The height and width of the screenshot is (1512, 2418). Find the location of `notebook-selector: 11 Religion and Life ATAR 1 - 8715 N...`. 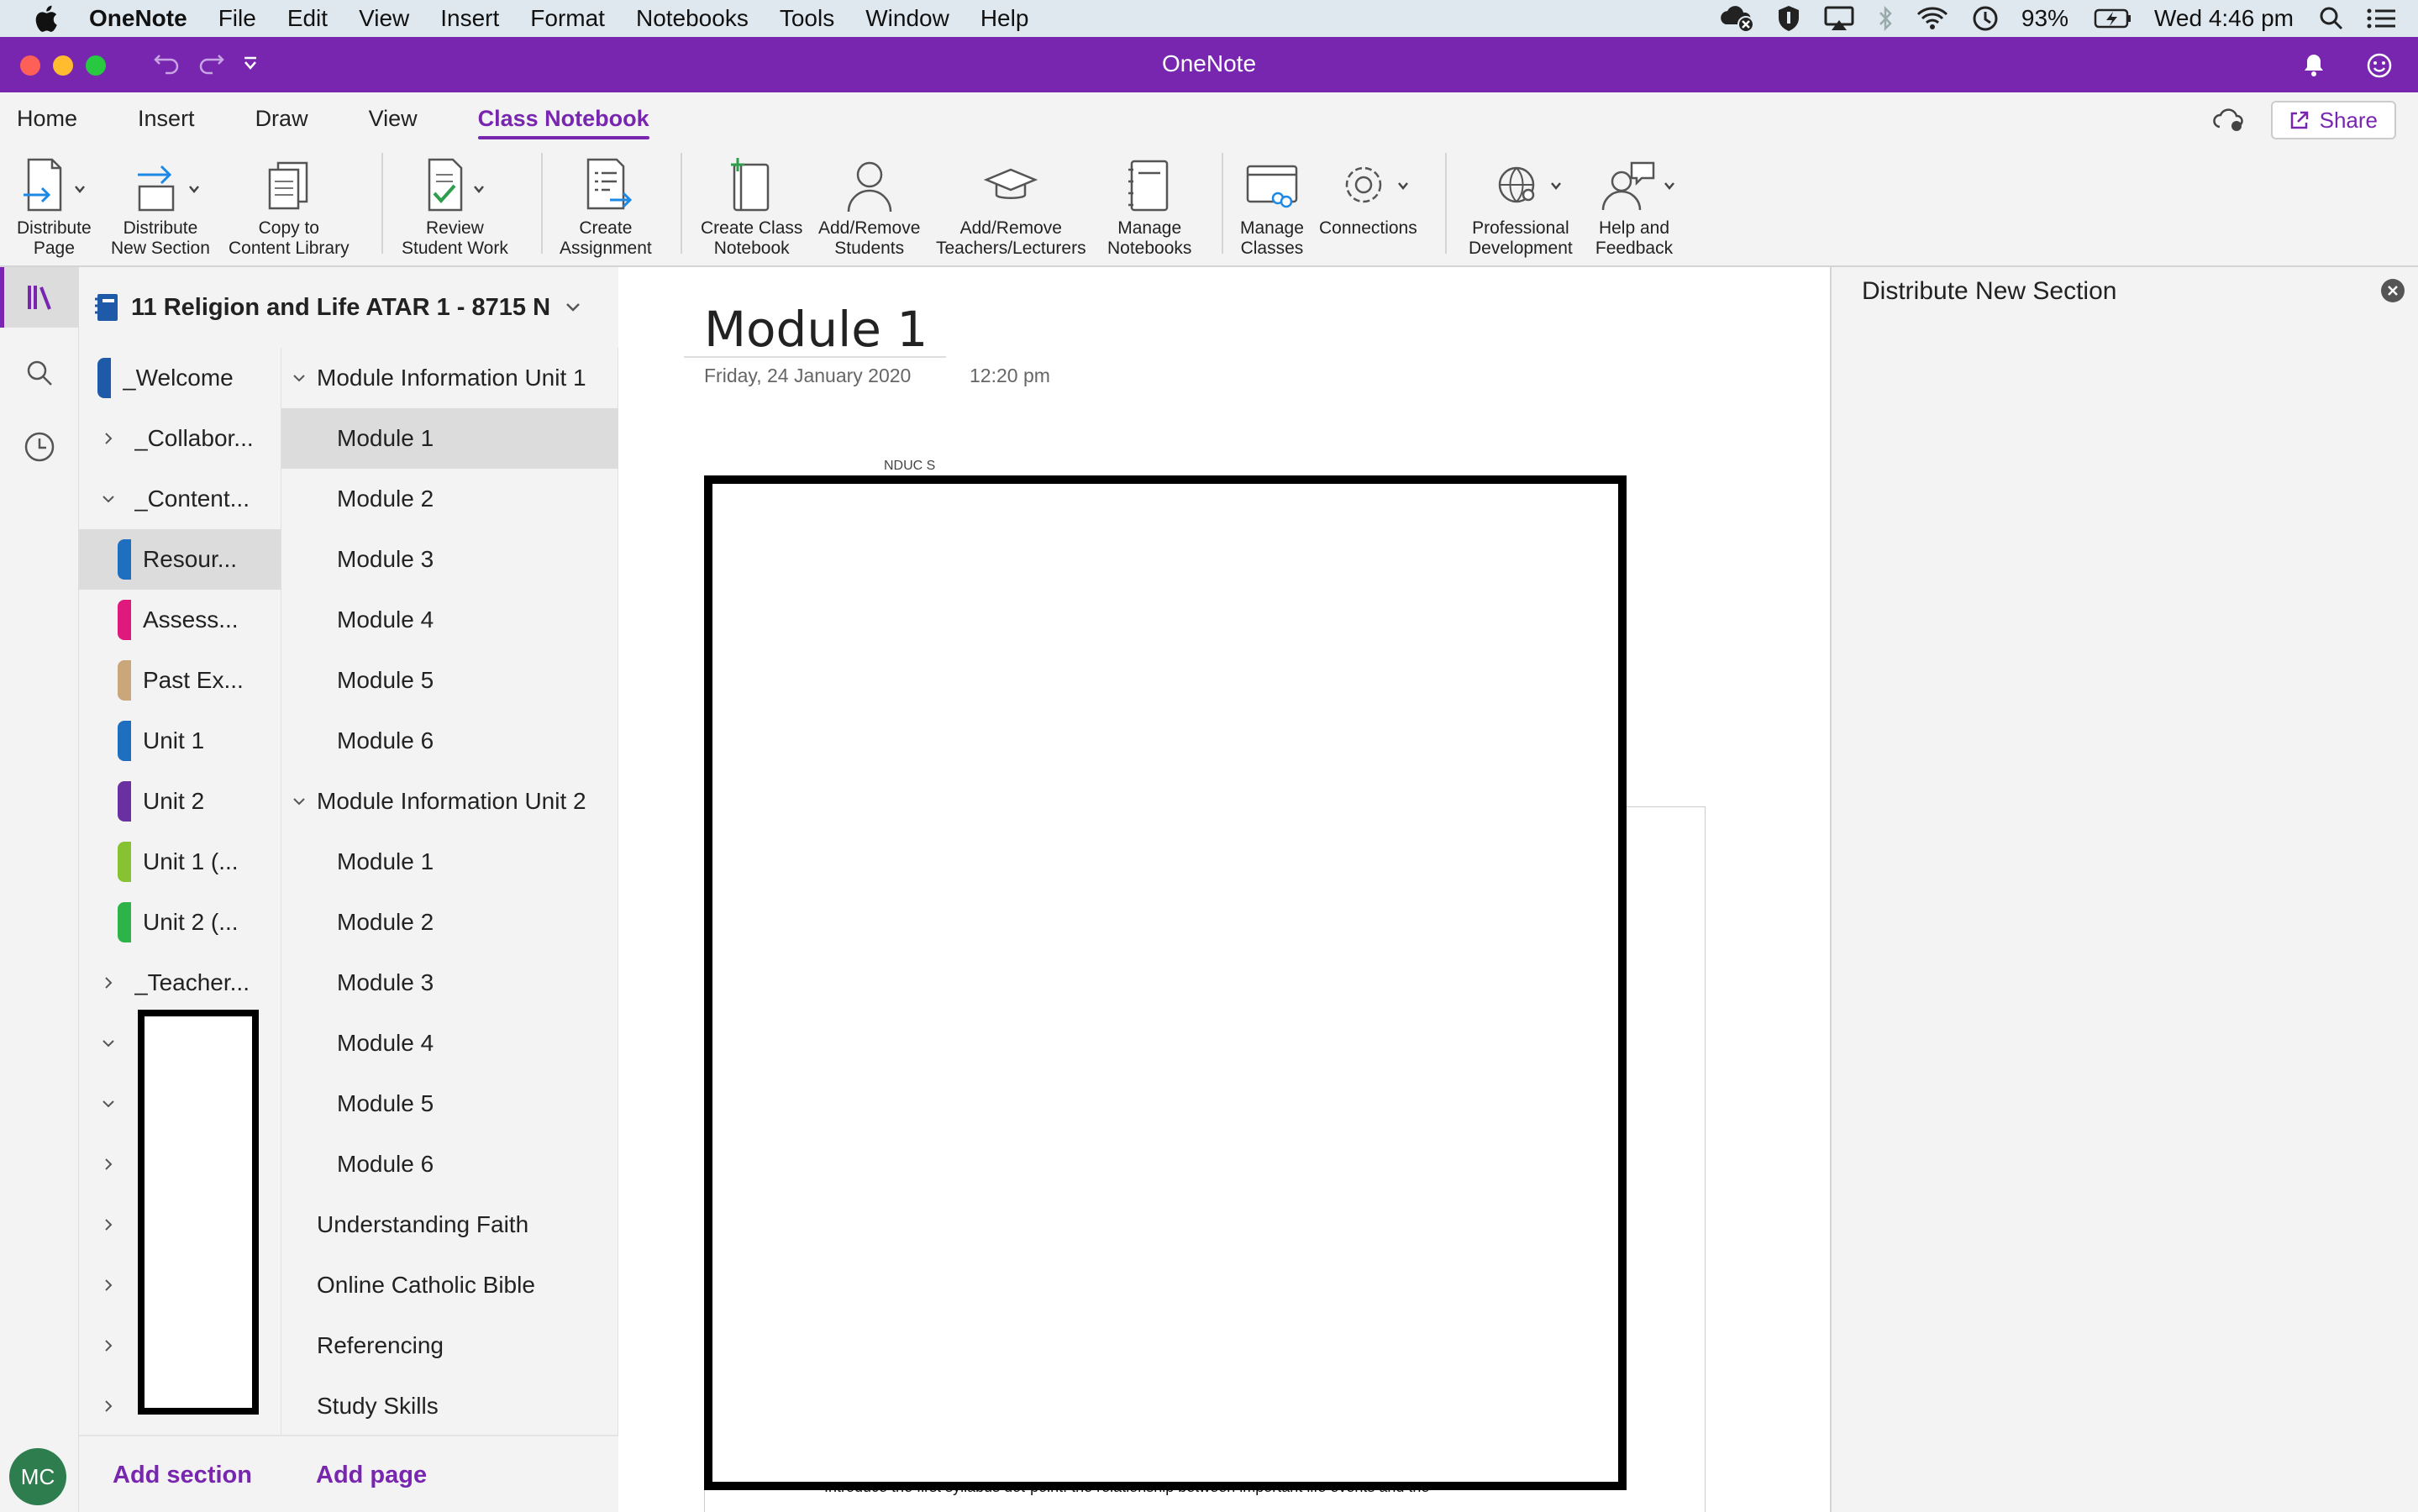

notebook-selector: 11 Religion and Life ATAR 1 - 8715 N... is located at coordinates (348, 307).